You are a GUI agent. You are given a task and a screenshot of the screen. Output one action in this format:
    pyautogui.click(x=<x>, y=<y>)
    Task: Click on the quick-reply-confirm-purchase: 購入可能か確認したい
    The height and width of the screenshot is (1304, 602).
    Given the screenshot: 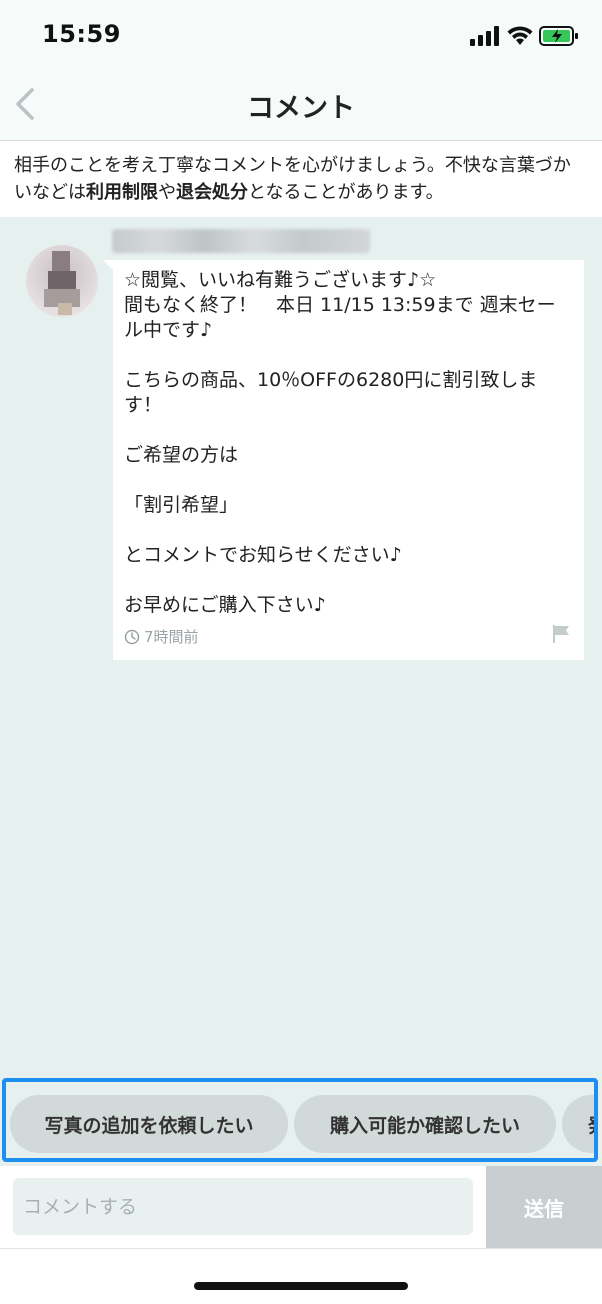 What is the action you would take?
    pyautogui.click(x=425, y=1124)
    